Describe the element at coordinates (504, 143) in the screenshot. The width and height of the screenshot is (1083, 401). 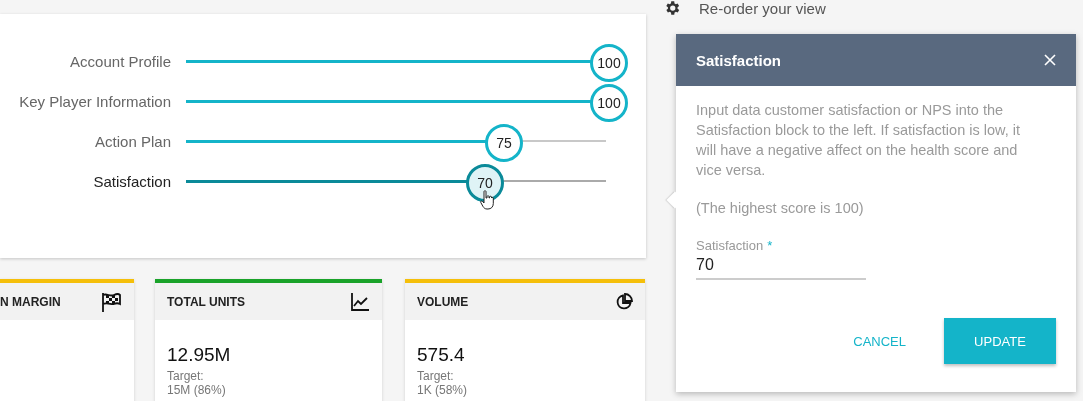
I see `slider-thumb: 75` at that location.